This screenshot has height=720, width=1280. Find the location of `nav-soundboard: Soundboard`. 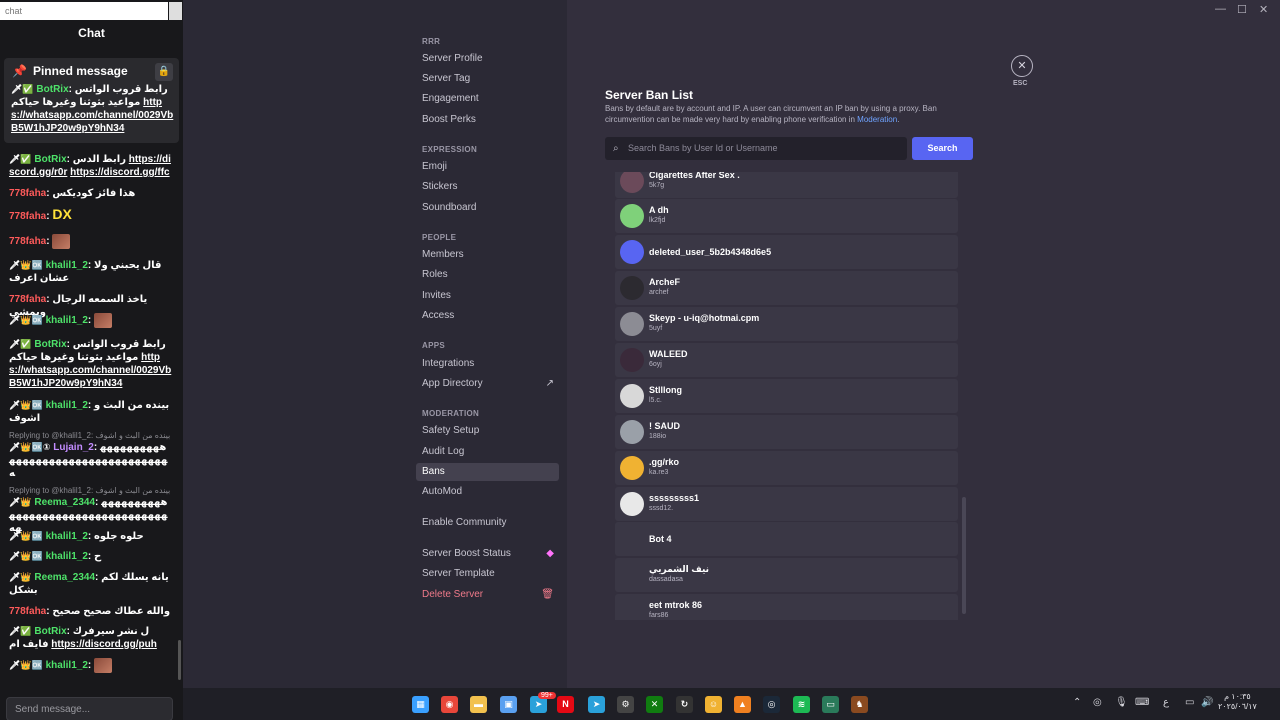

nav-soundboard: Soundboard is located at coordinates (490, 208).